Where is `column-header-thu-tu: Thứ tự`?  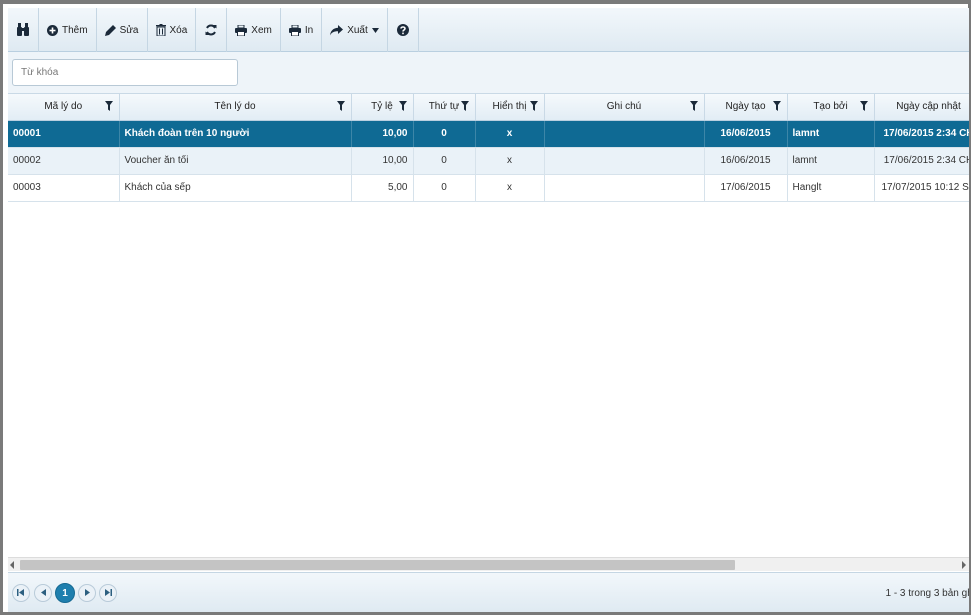 column-header-thu-tu: Thứ tự is located at coordinates (444, 107).